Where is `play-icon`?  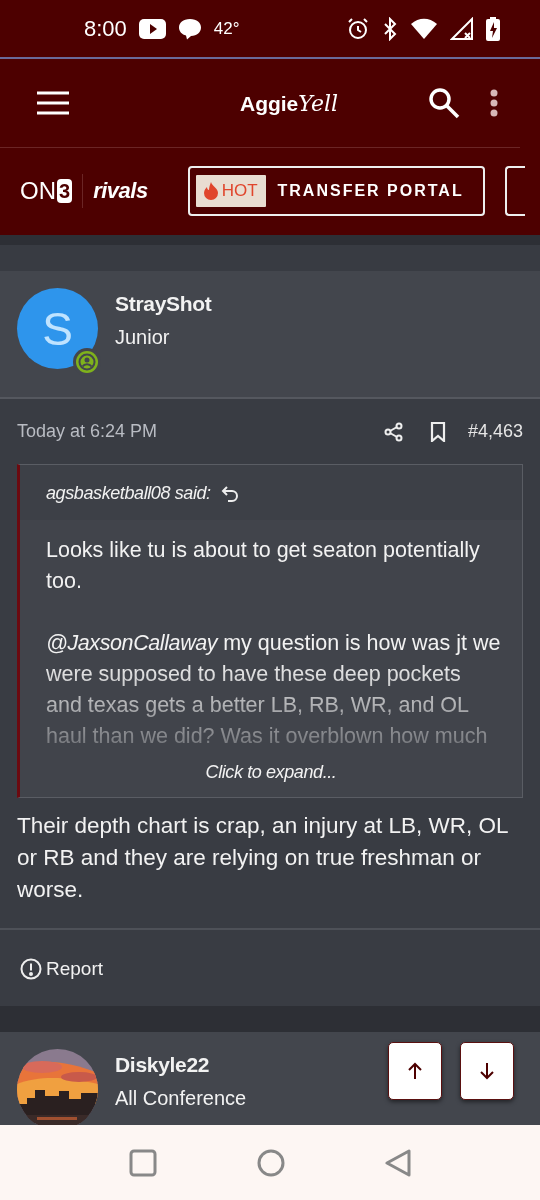 play-icon is located at coordinates (152, 28).